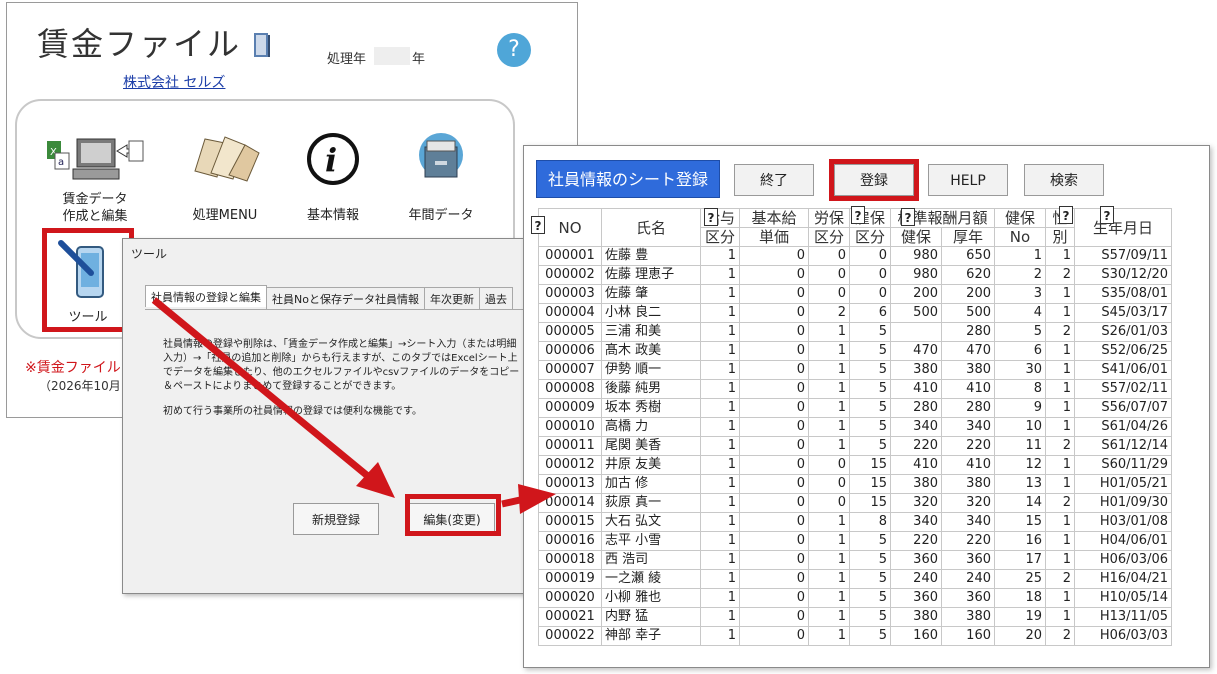  What do you see at coordinates (916, 522) in the screenshot?
I see `cell-health: 340` at bounding box center [916, 522].